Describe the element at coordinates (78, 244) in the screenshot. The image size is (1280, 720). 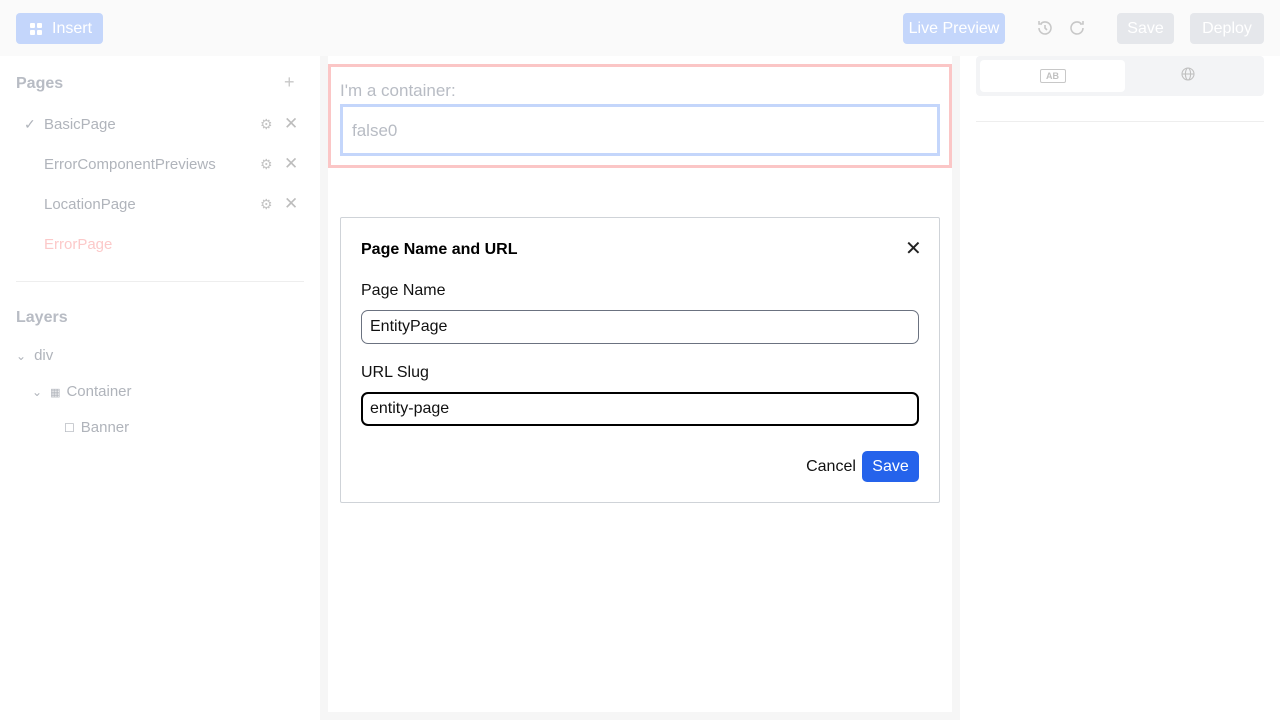
I see `page-item-label: ErrorPage` at that location.